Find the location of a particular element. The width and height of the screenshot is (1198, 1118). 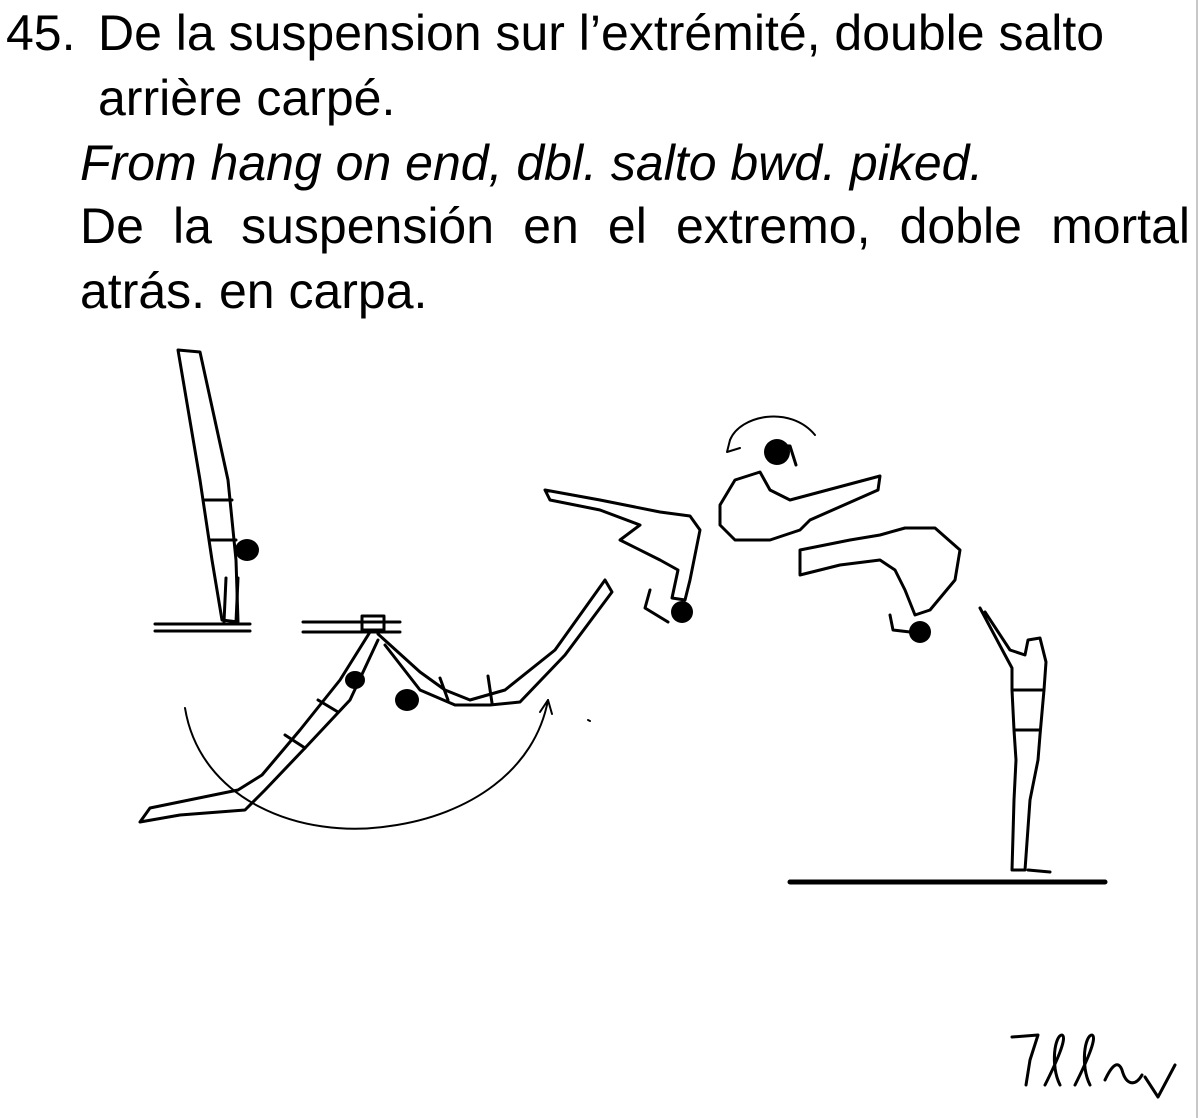

gymnast-handstand is located at coordinates (217, 486).